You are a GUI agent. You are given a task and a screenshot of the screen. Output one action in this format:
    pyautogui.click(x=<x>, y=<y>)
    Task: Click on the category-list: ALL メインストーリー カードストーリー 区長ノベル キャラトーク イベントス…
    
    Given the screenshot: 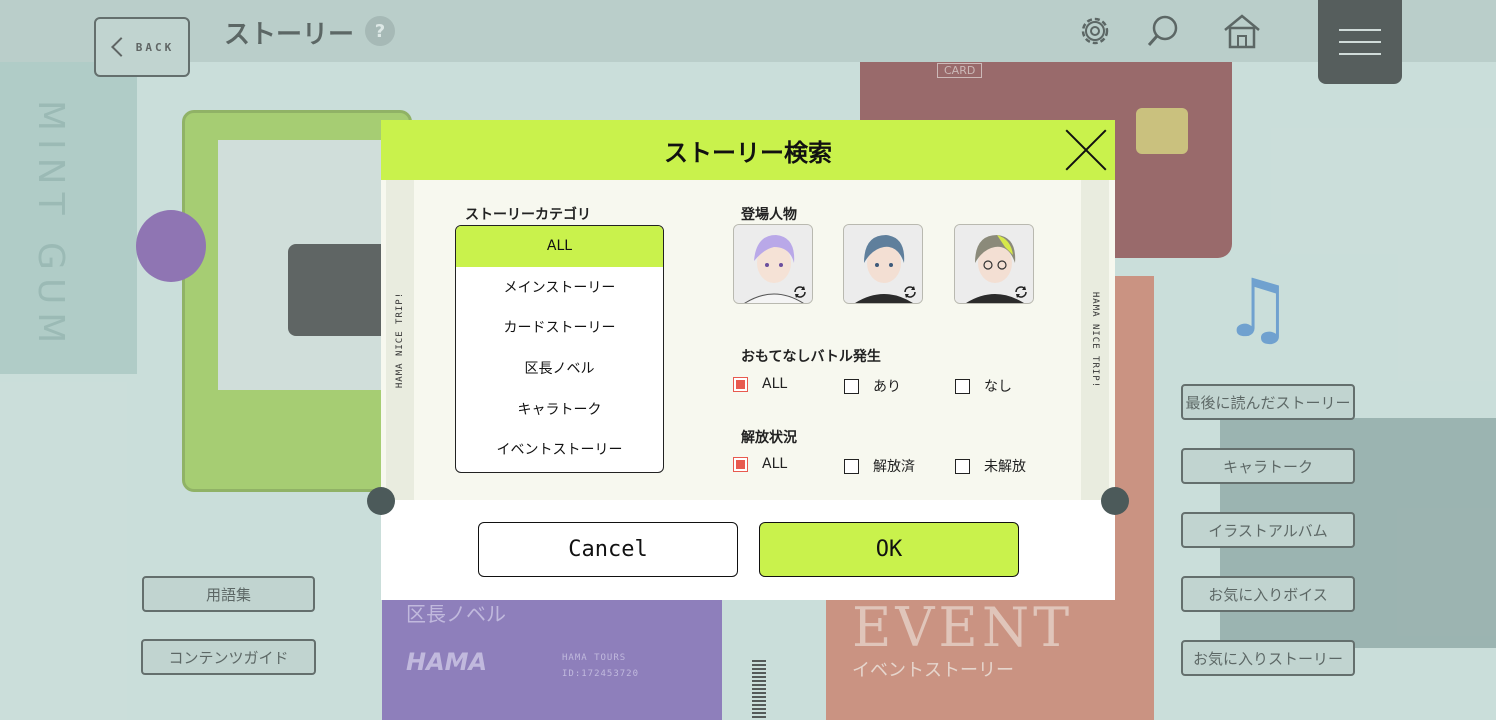 What is the action you would take?
    pyautogui.click(x=559, y=349)
    